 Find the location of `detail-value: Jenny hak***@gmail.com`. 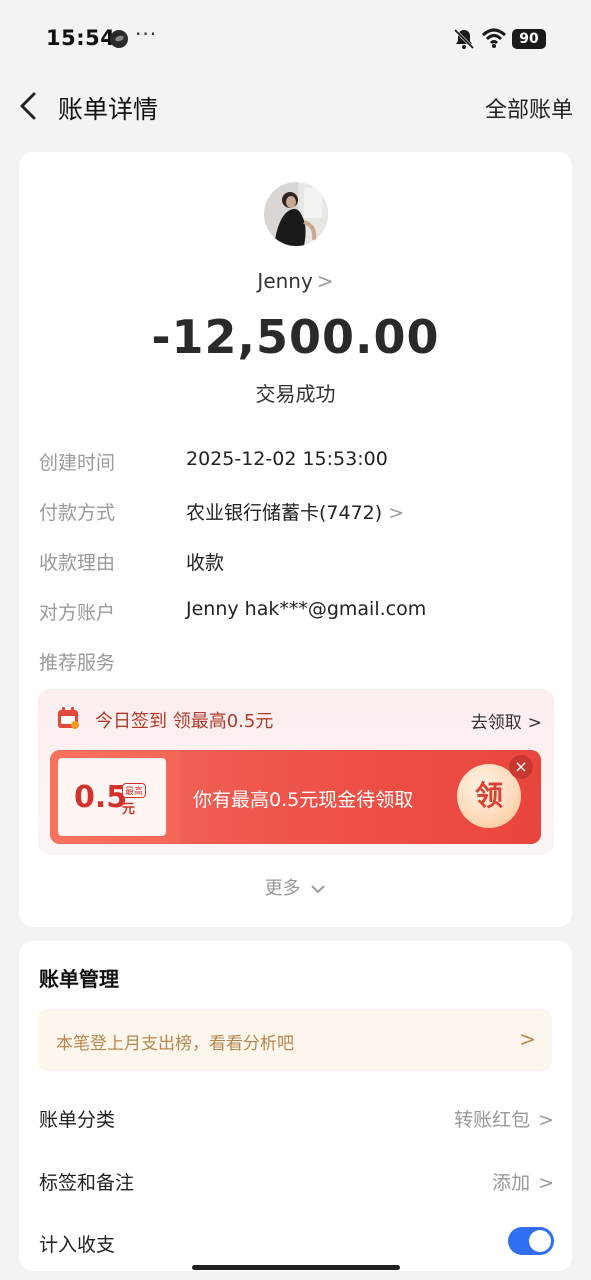

detail-value: Jenny hak***@gmail.com is located at coordinates (306, 609).